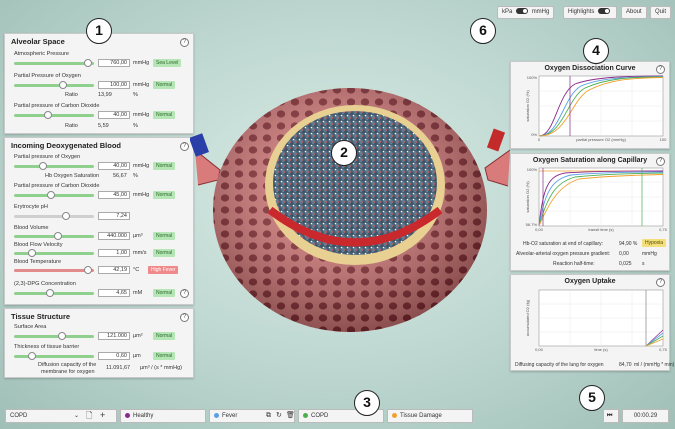 The width and height of the screenshot is (675, 429). I want to click on blood-po2-slider, so click(54, 166).